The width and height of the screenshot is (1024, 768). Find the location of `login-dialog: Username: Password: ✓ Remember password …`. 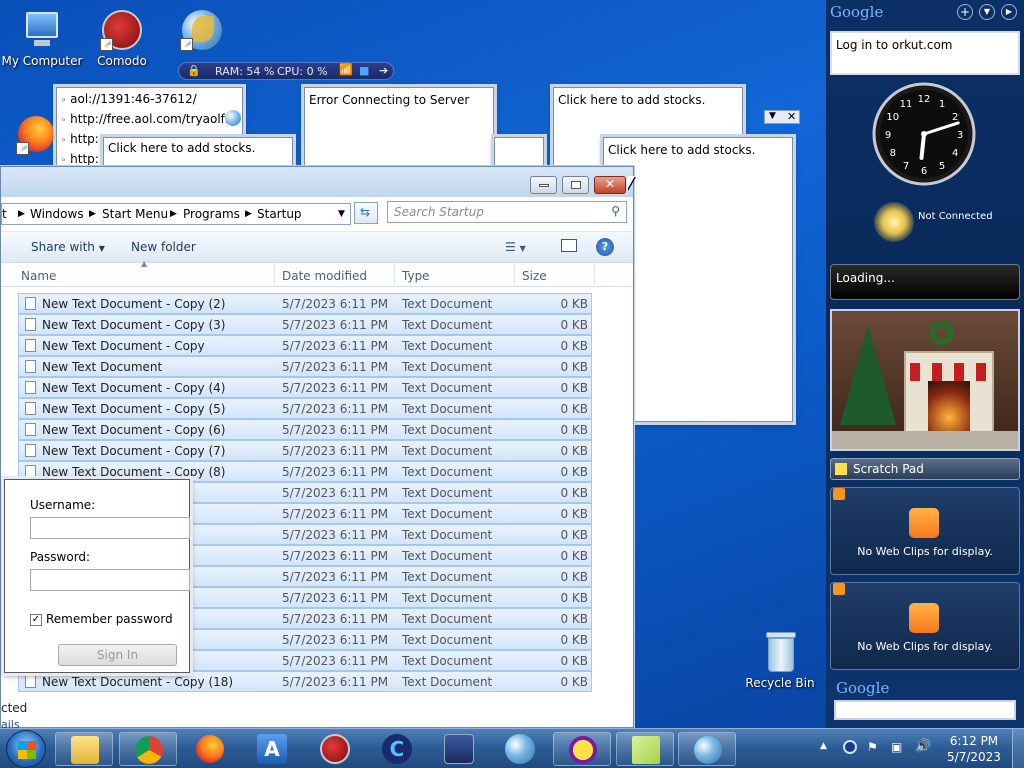

login-dialog: Username: Password: ✓ Remember password … is located at coordinates (97, 576).